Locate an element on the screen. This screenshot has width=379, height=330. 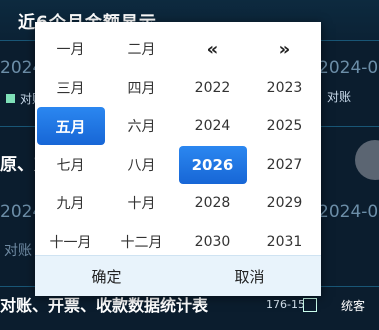
picker-footer: 确定 取消 is located at coordinates (178, 275).